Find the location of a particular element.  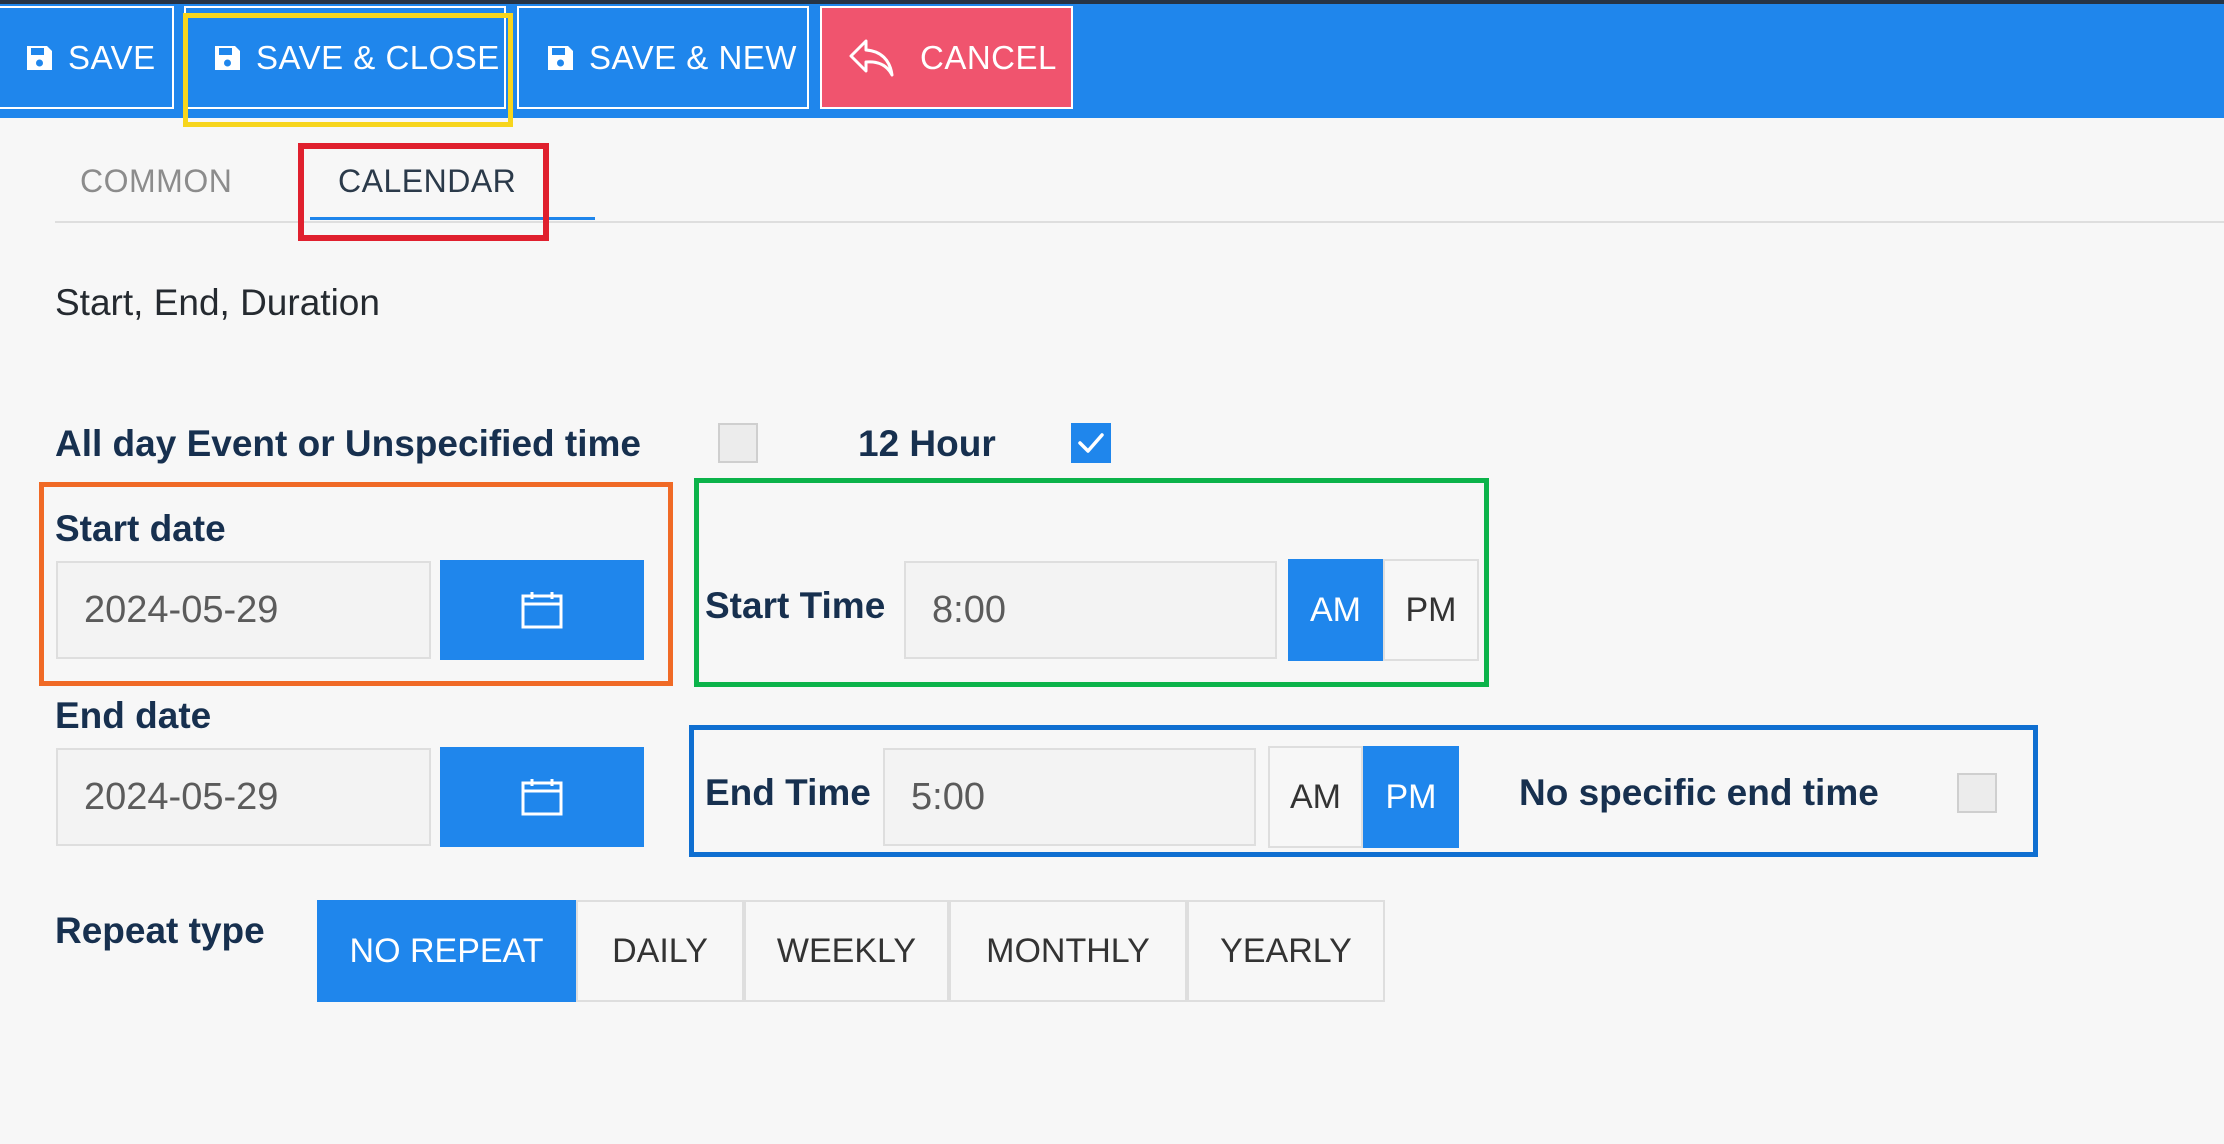

end-date-picker-button is located at coordinates (542, 797).